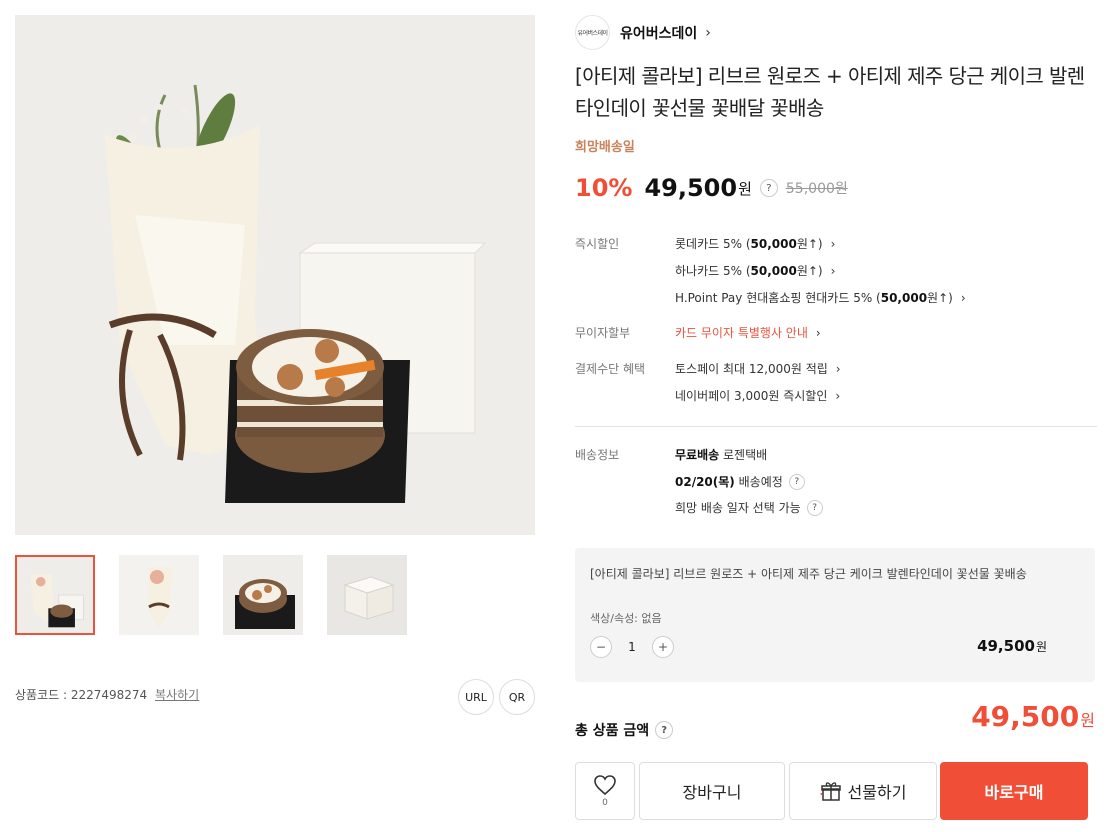 The image size is (1108, 832). What do you see at coordinates (604, 188) in the screenshot?
I see `discount-rate: 10%` at bounding box center [604, 188].